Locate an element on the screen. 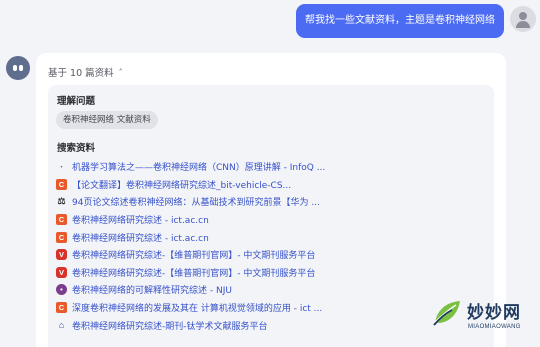 This screenshot has width=540, height=347. search-result-title: 卷积神经网络的可解释性研究综述 - NJU is located at coordinates (152, 291).